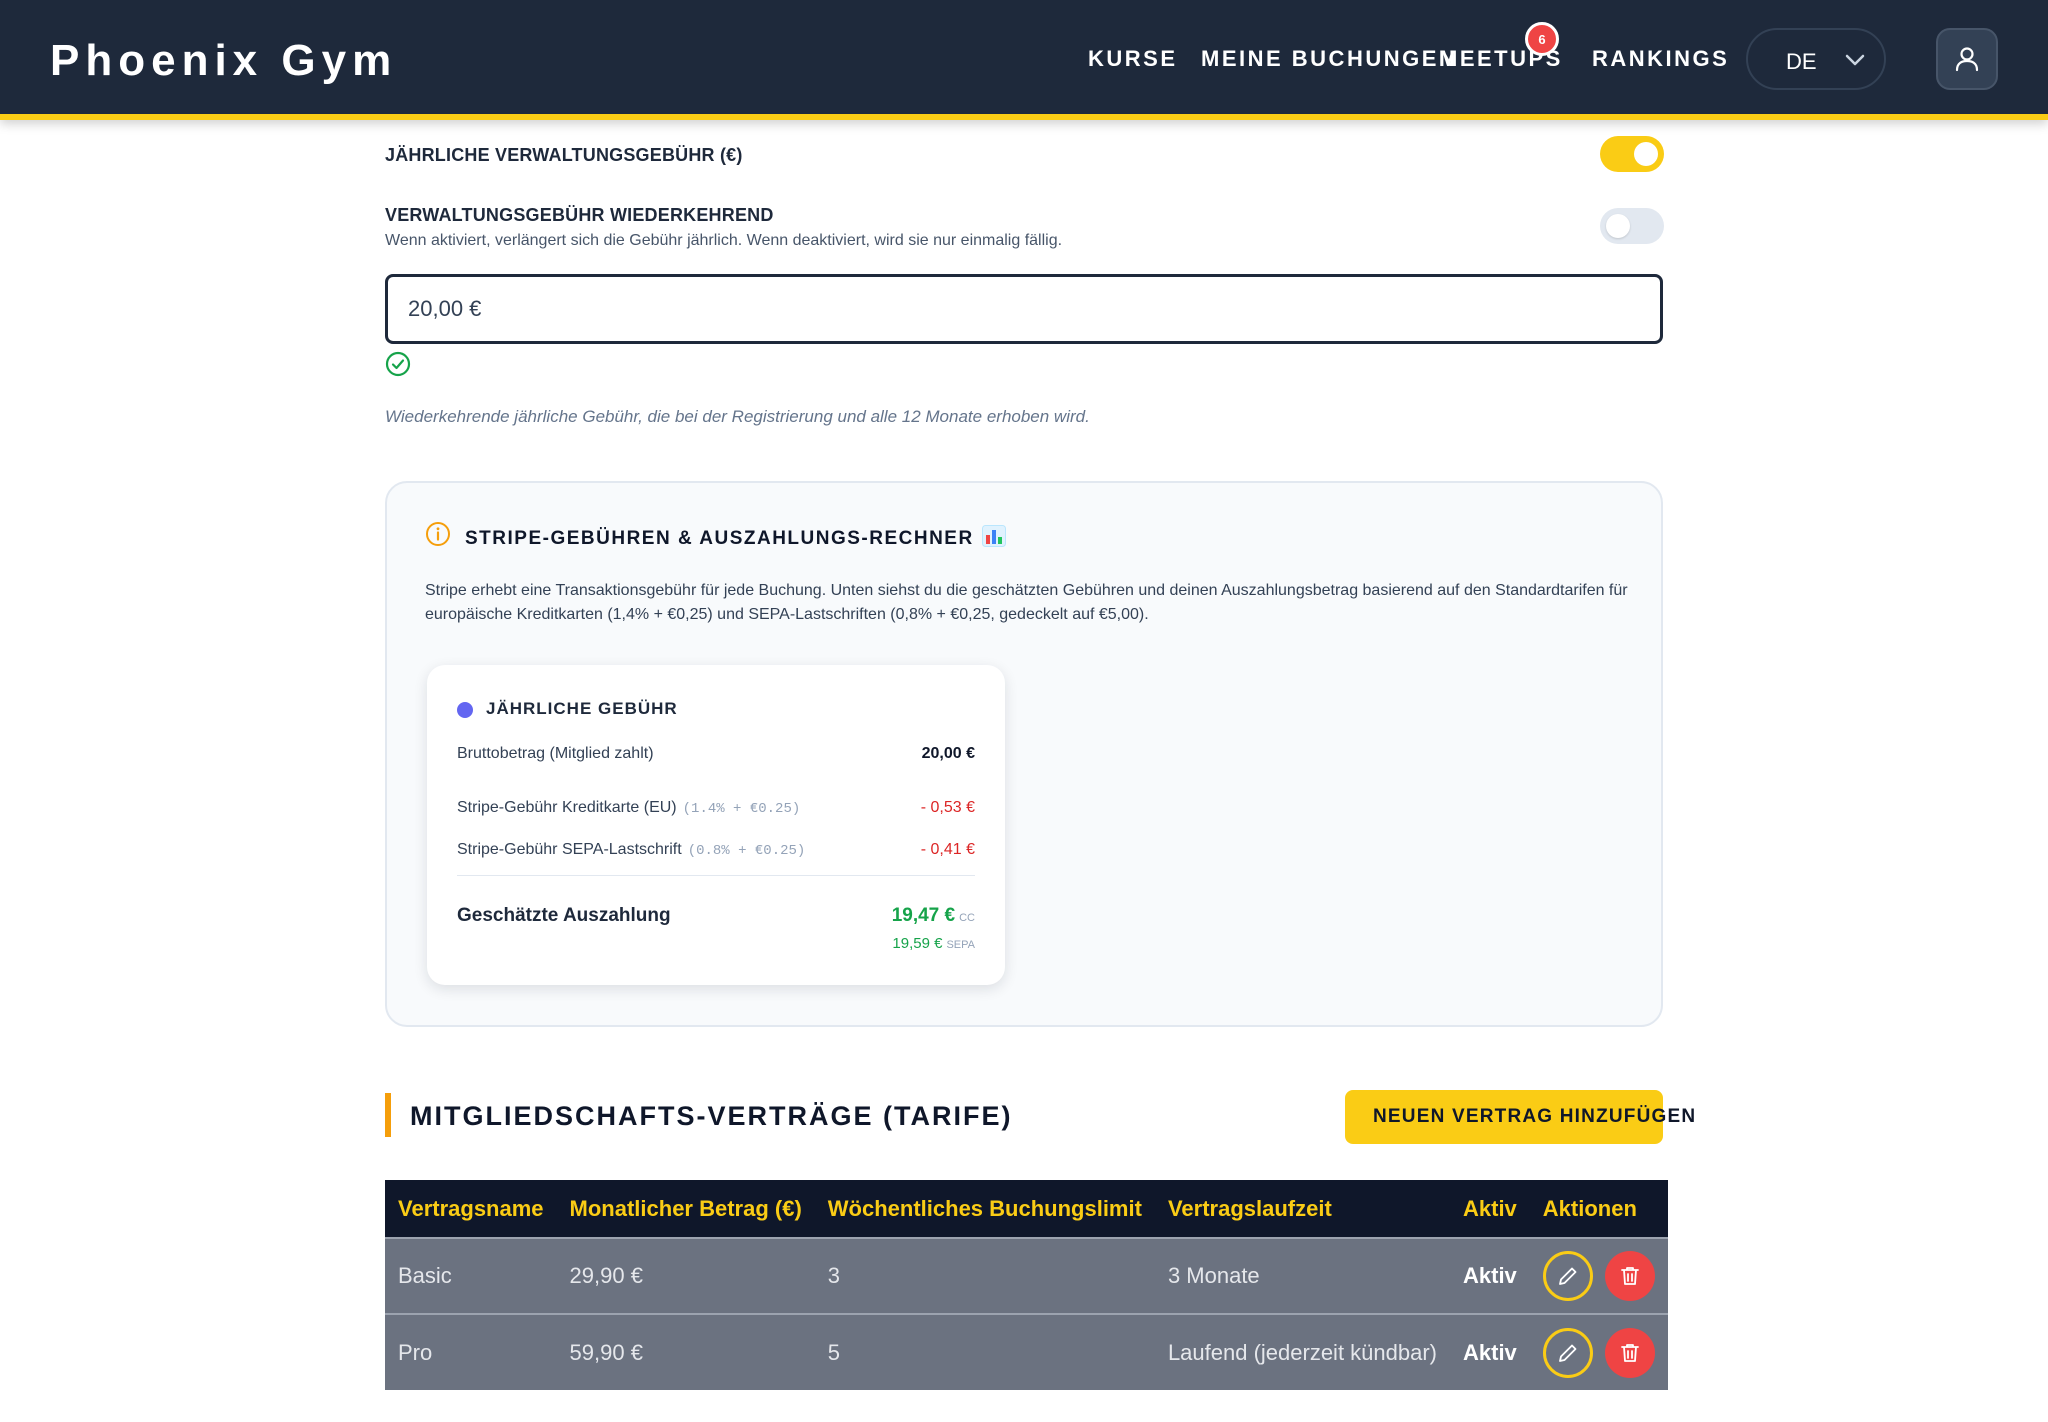  Describe the element at coordinates (923, 915) in the screenshot. I see `payout-cc-value: 19,47 €` at that location.